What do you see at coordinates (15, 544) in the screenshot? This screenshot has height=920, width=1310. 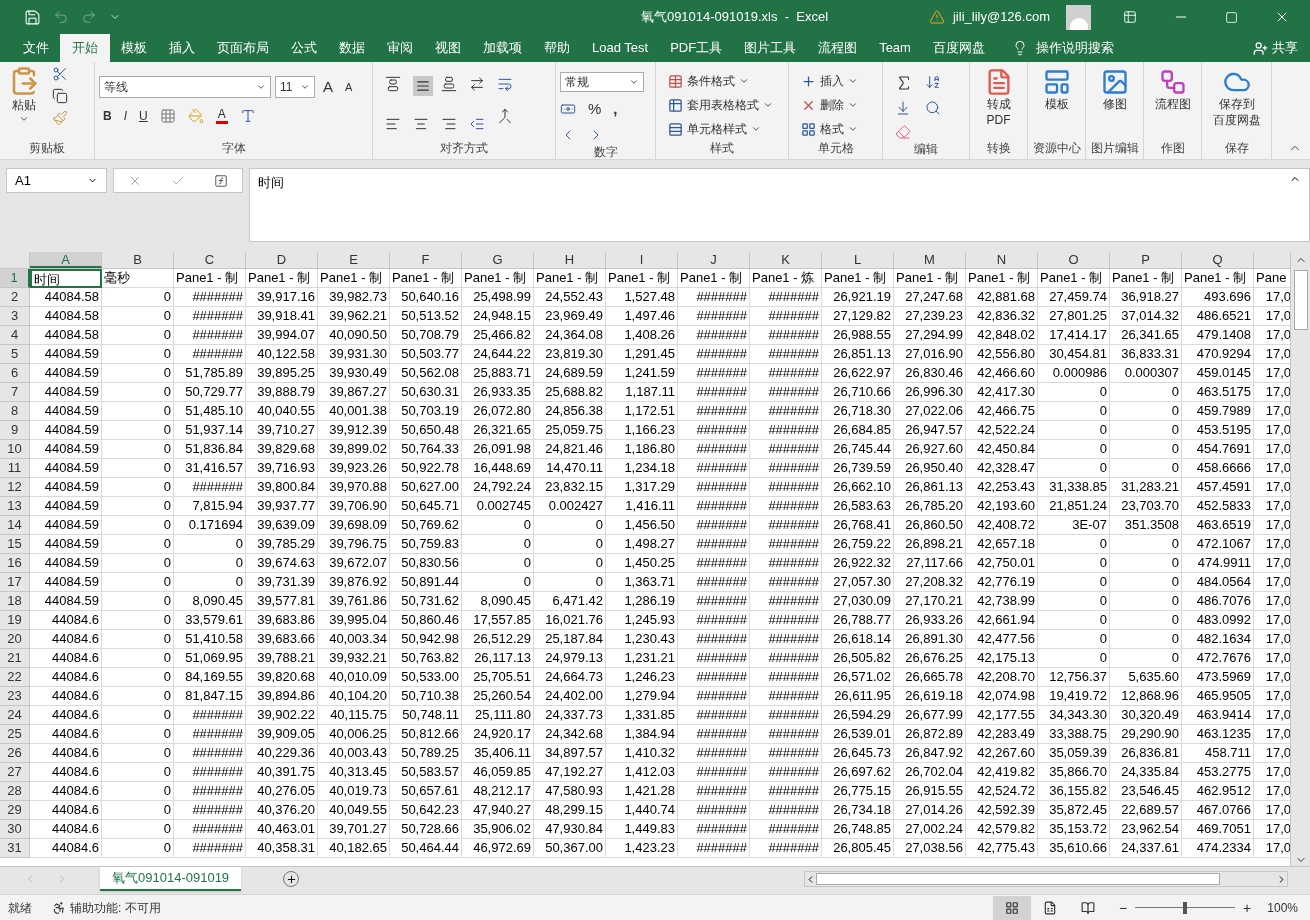 I see `row-header: 15` at bounding box center [15, 544].